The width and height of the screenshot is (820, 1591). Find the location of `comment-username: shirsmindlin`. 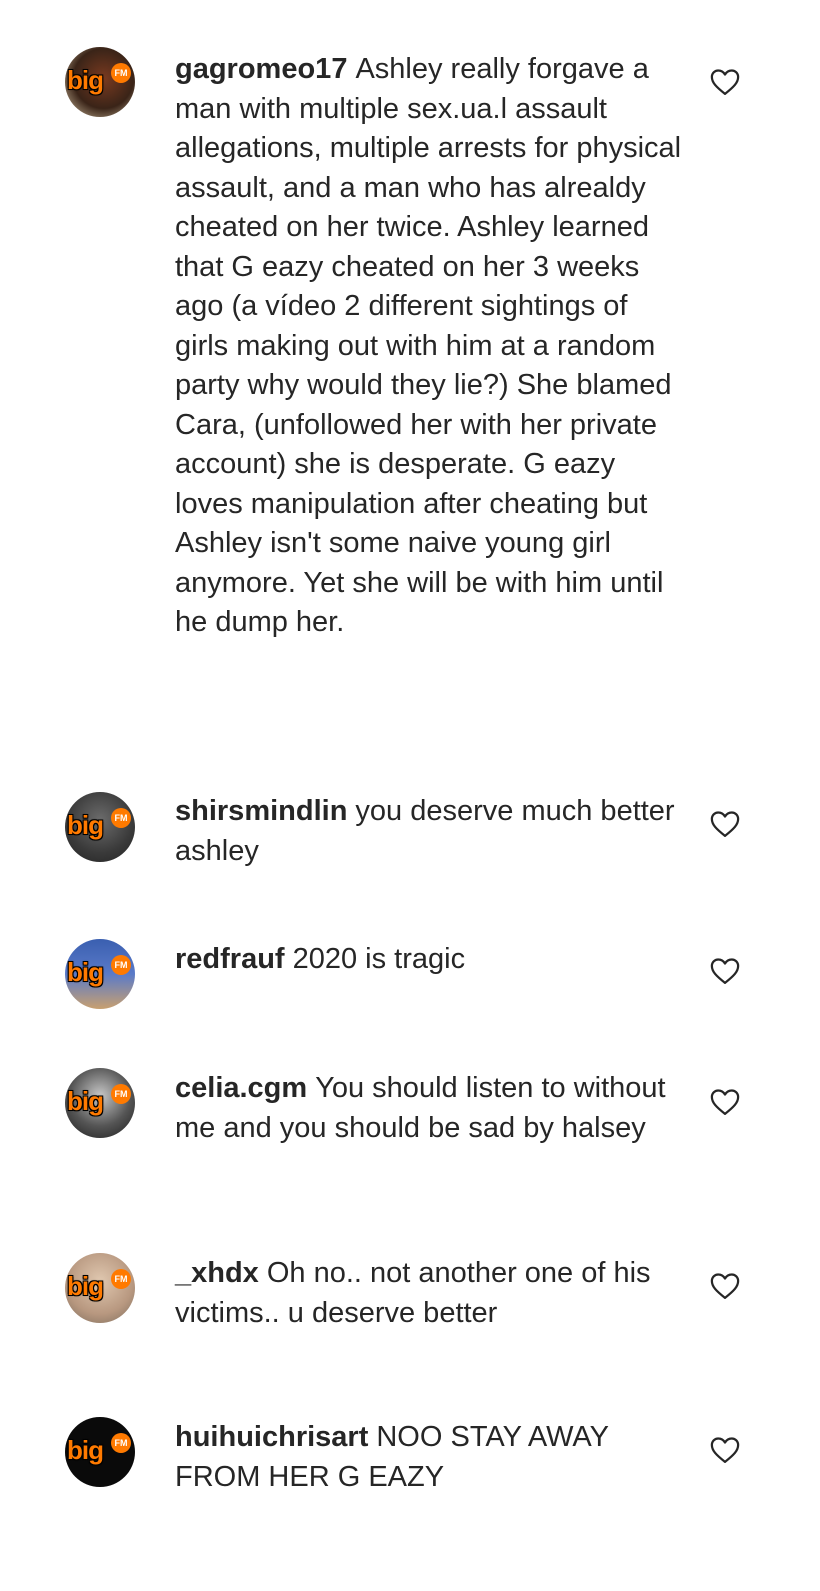

comment-username: shirsmindlin is located at coordinates (261, 811).